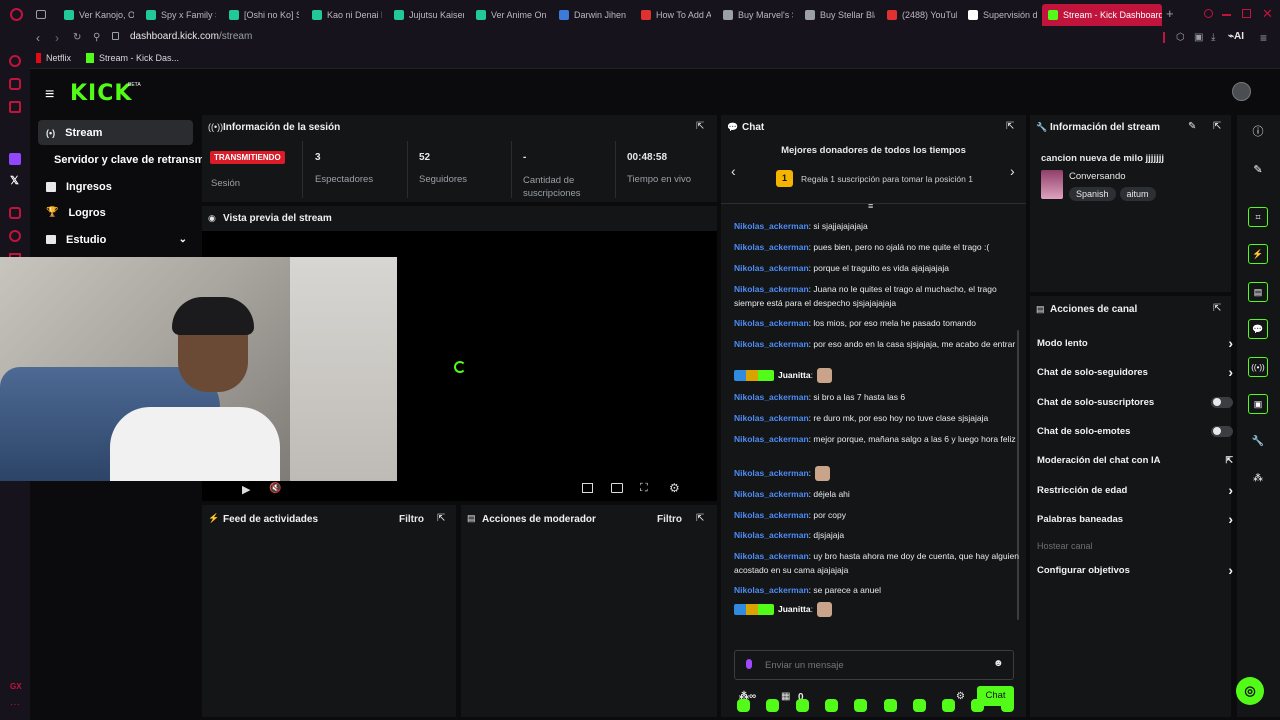 This screenshot has height=720, width=1280. What do you see at coordinates (1258, 478) in the screenshot?
I see `share-icon: ⁂` at bounding box center [1258, 478].